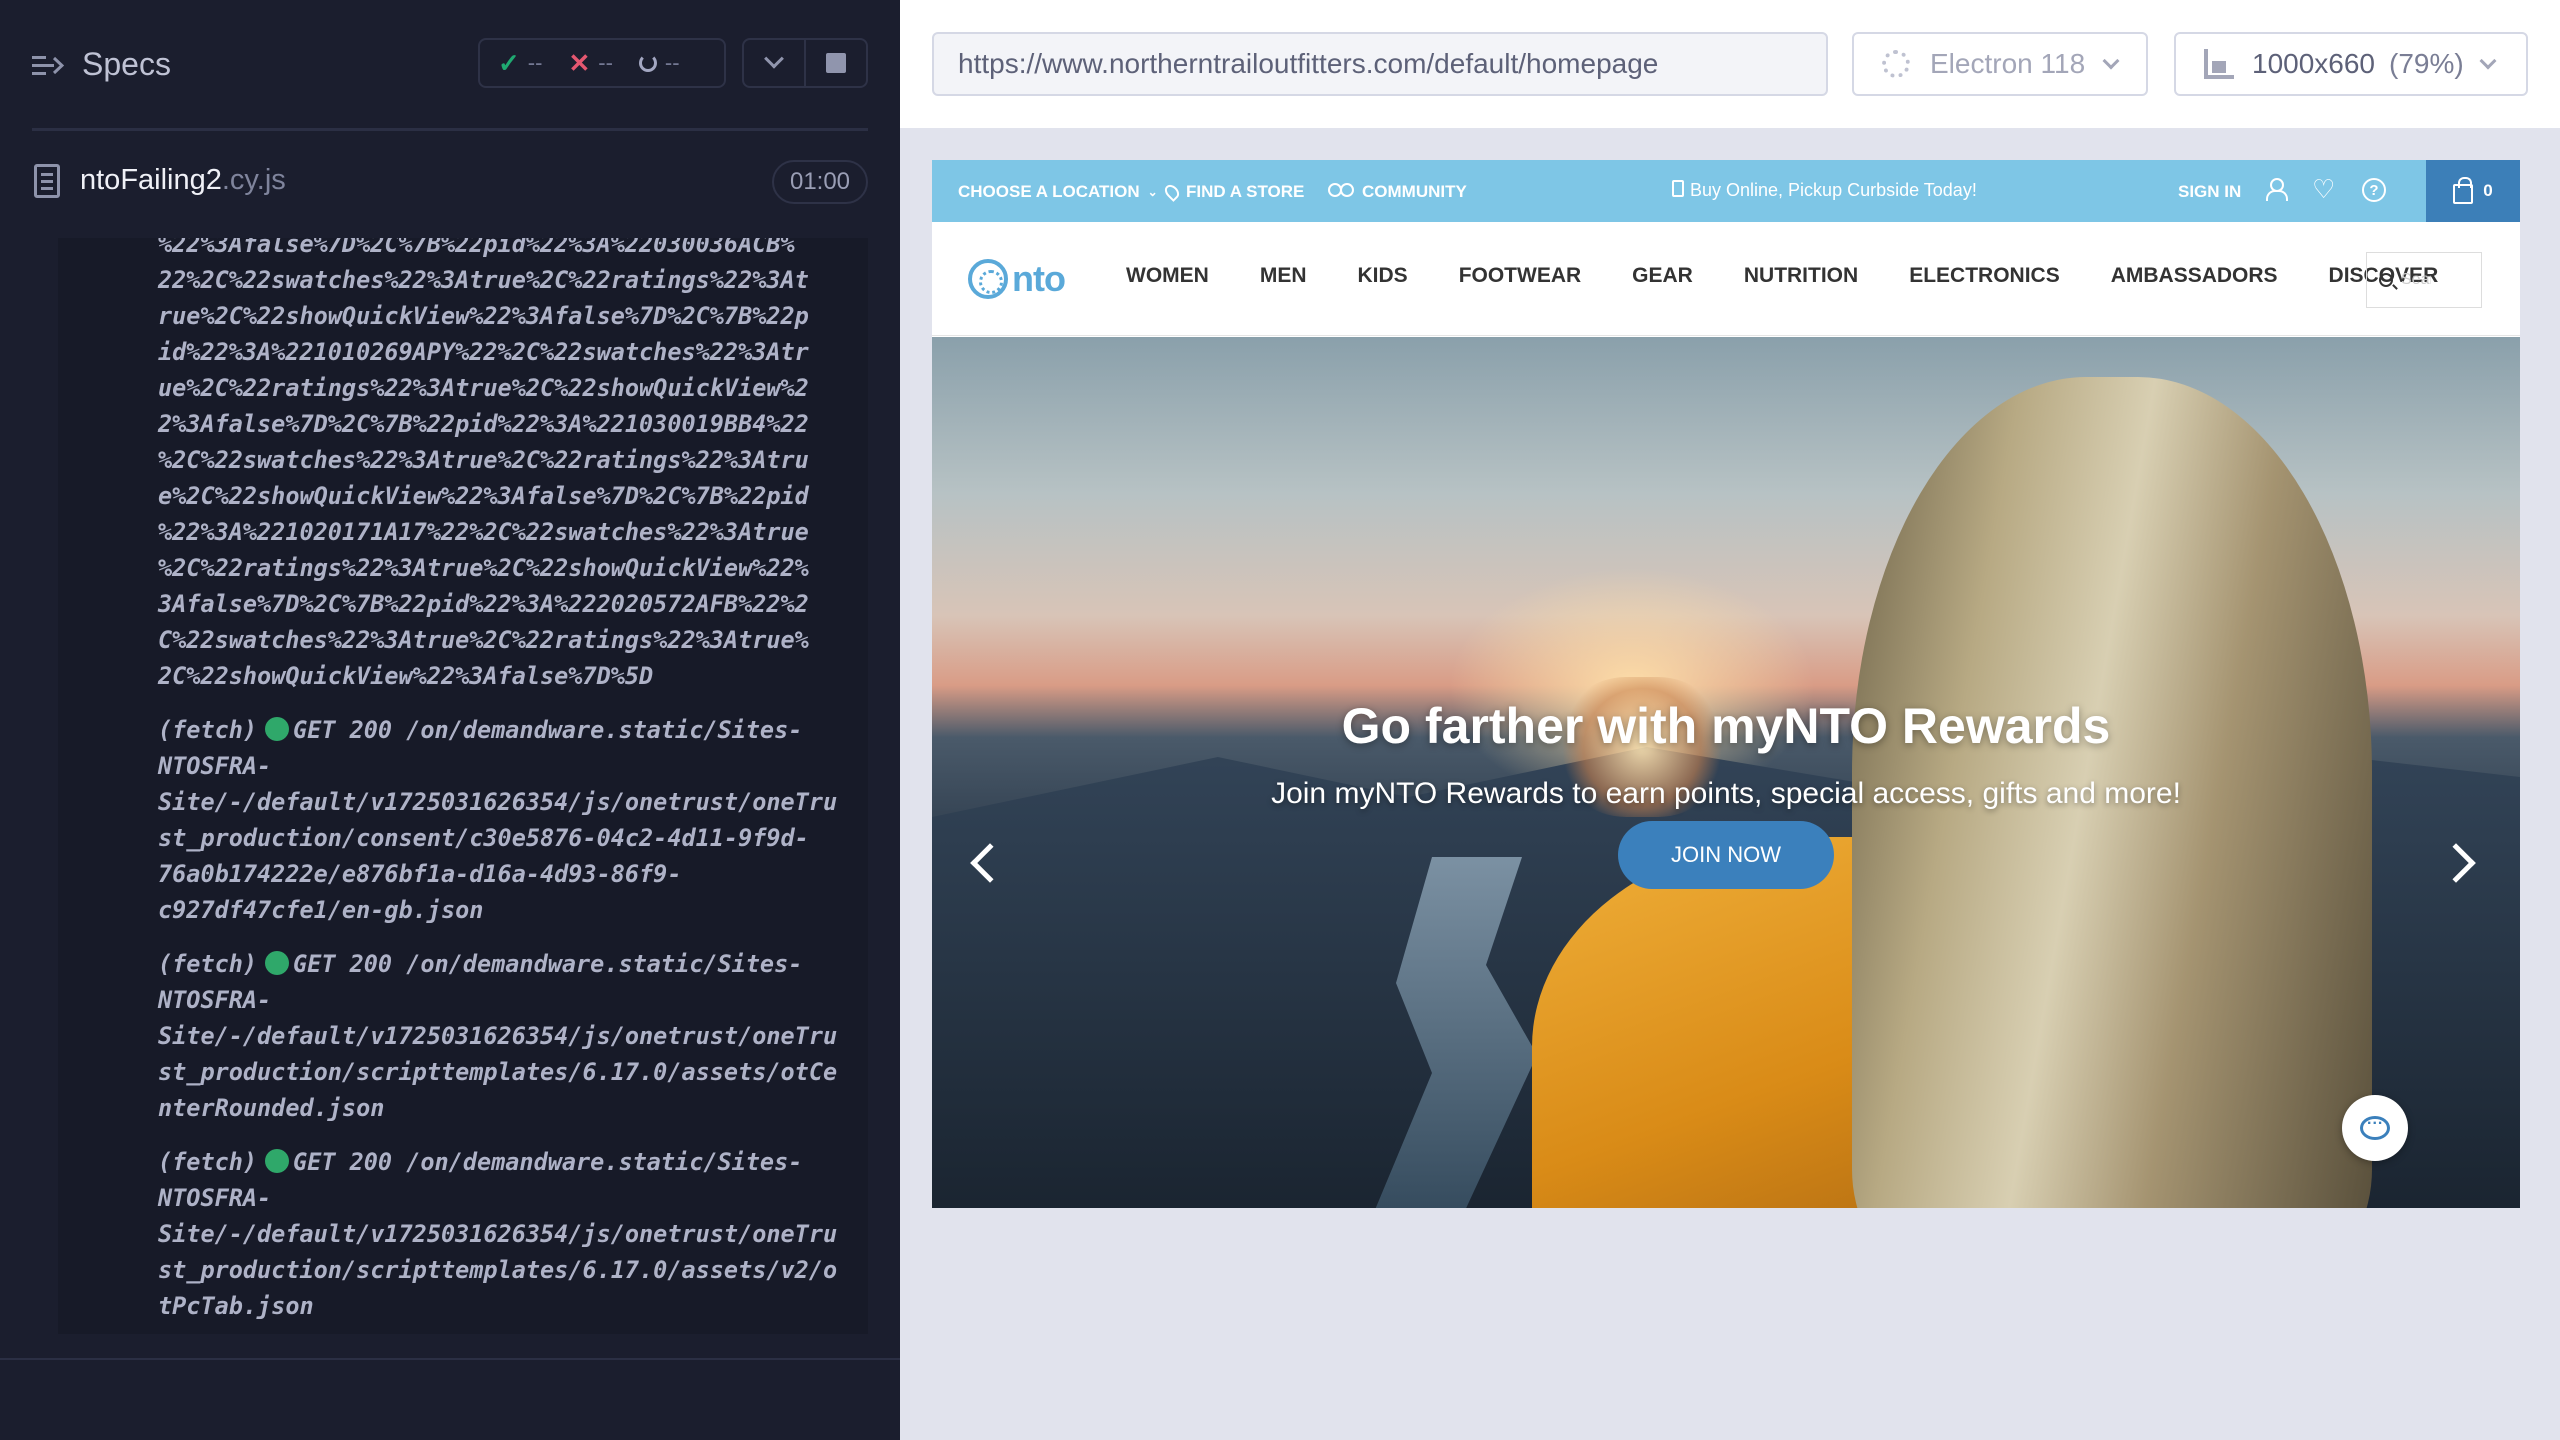 This screenshot has height=1440, width=2560. What do you see at coordinates (1662, 276) in the screenshot?
I see `nav-item-gear: GEAR` at bounding box center [1662, 276].